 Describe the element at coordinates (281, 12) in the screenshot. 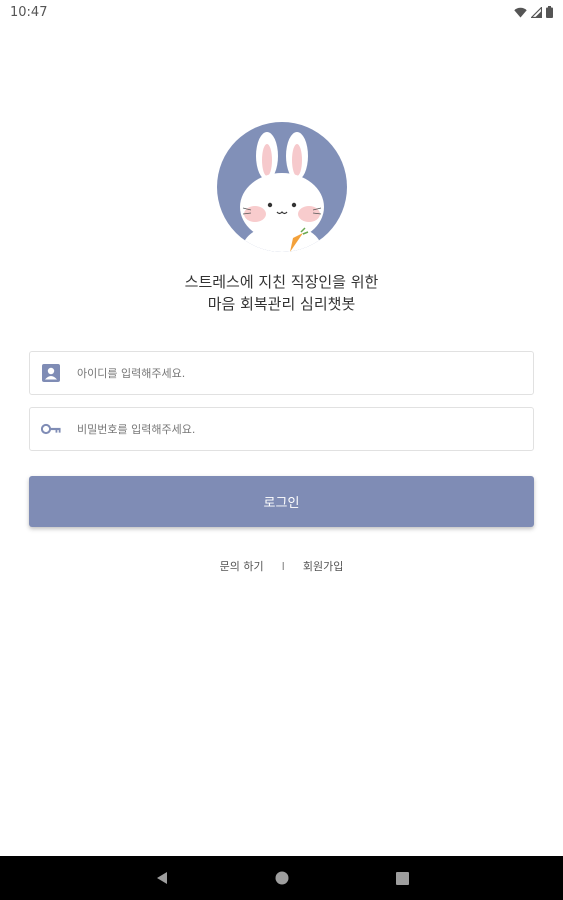

I see `status-bar: 10:47` at that location.